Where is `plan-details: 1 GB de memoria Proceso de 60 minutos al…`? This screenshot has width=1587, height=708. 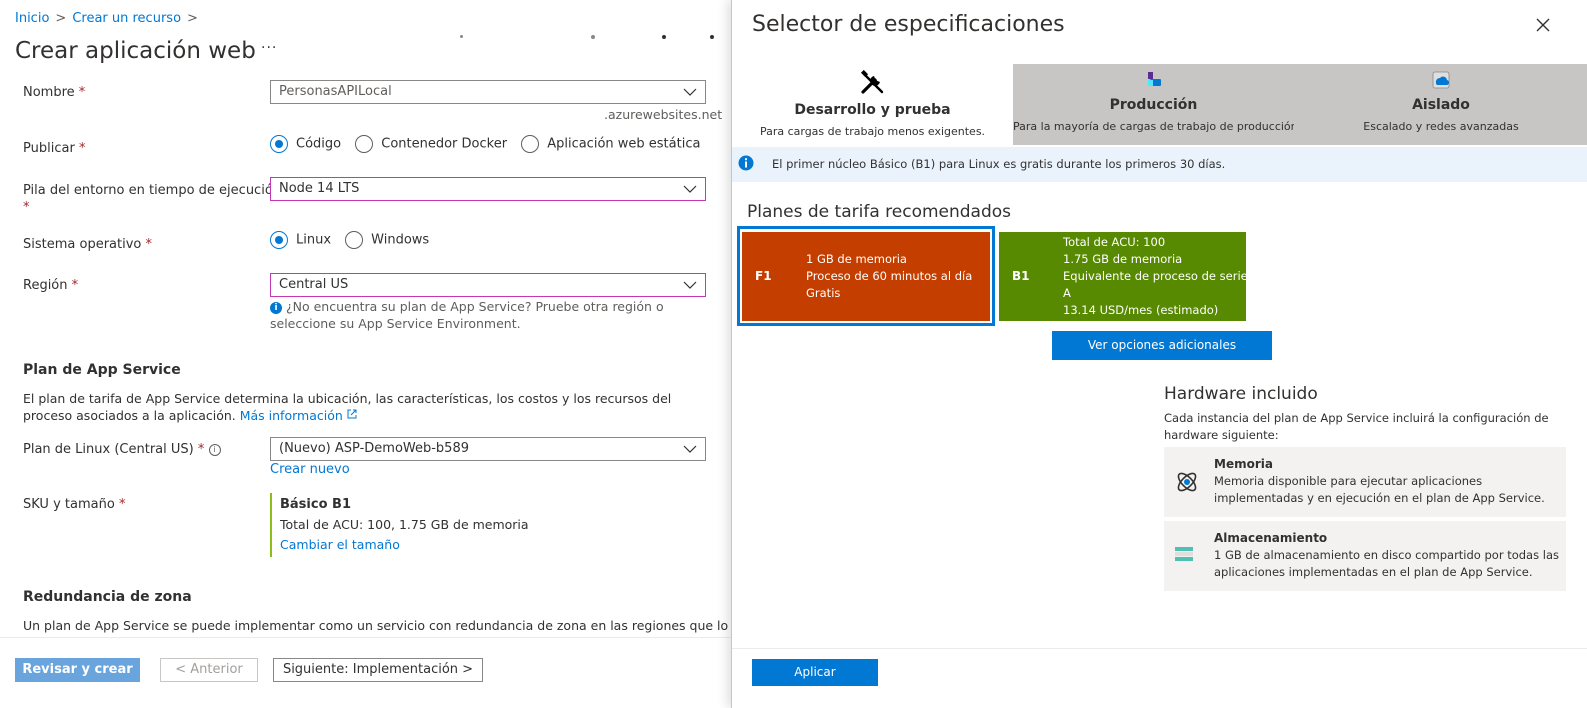 plan-details: 1 GB de memoria Proceso de 60 minutos al… is located at coordinates (889, 276).